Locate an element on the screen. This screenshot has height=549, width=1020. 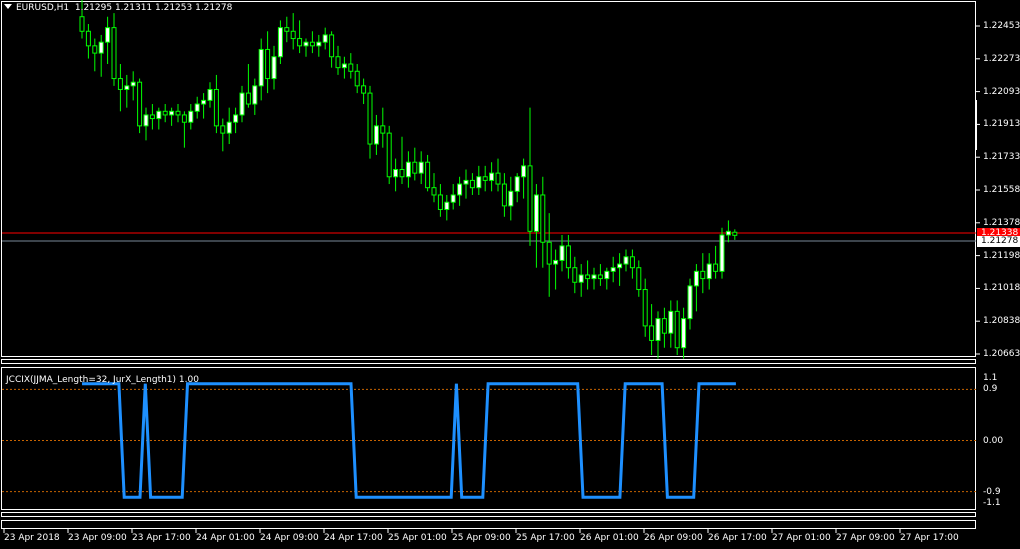
time-tick-label: 27 Apr 01:00 is located at coordinates (801, 538).